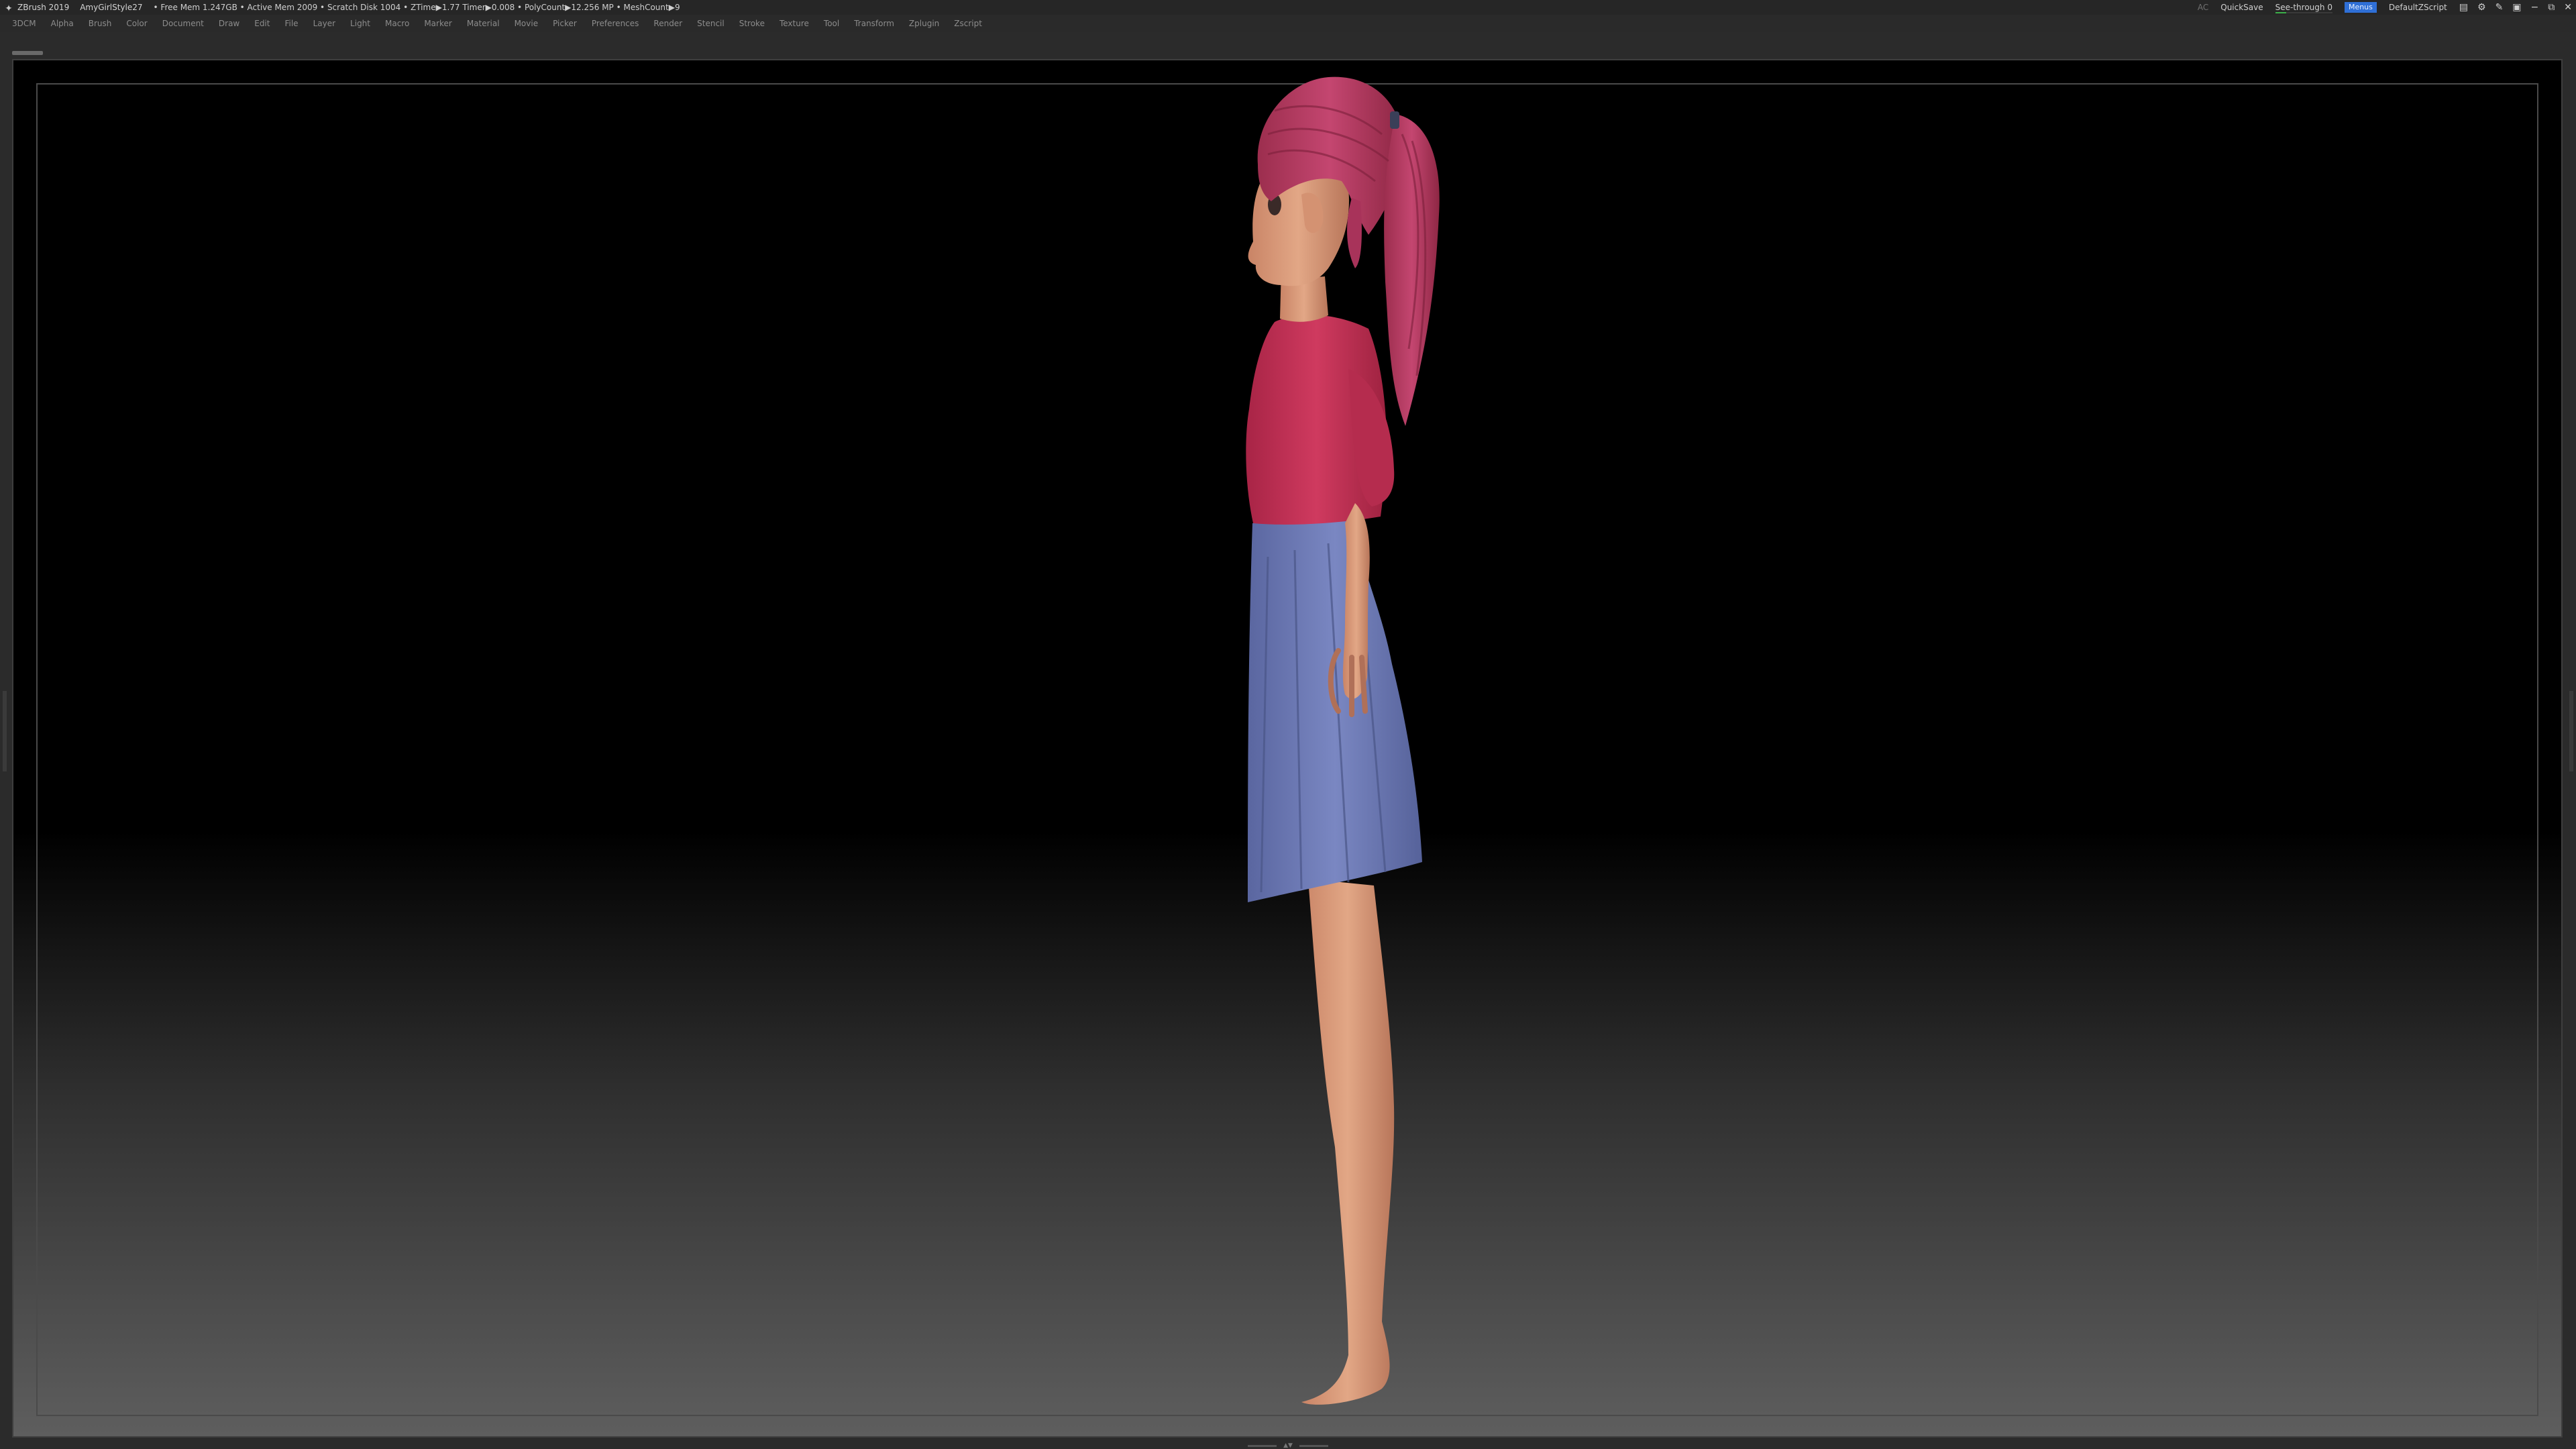 This screenshot has height=1449, width=2576. I want to click on restore-icon: ⧉, so click(2551, 7).